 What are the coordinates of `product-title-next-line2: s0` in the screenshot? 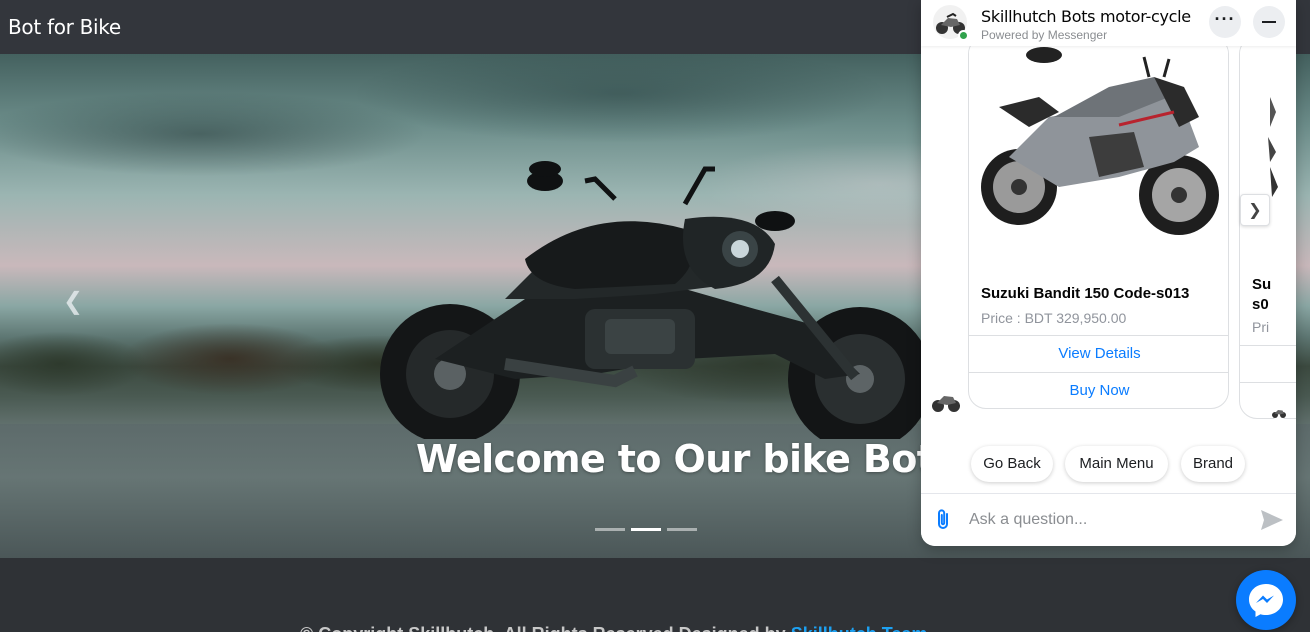 It's located at (1260, 304).